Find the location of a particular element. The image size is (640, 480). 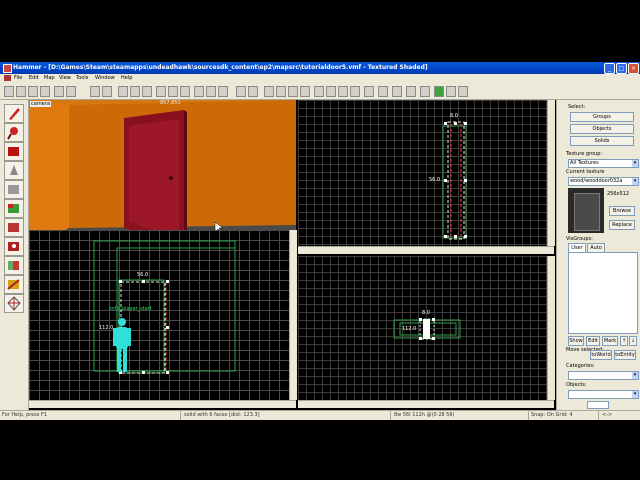

hammer-app-icon is located at coordinates (7, 68).